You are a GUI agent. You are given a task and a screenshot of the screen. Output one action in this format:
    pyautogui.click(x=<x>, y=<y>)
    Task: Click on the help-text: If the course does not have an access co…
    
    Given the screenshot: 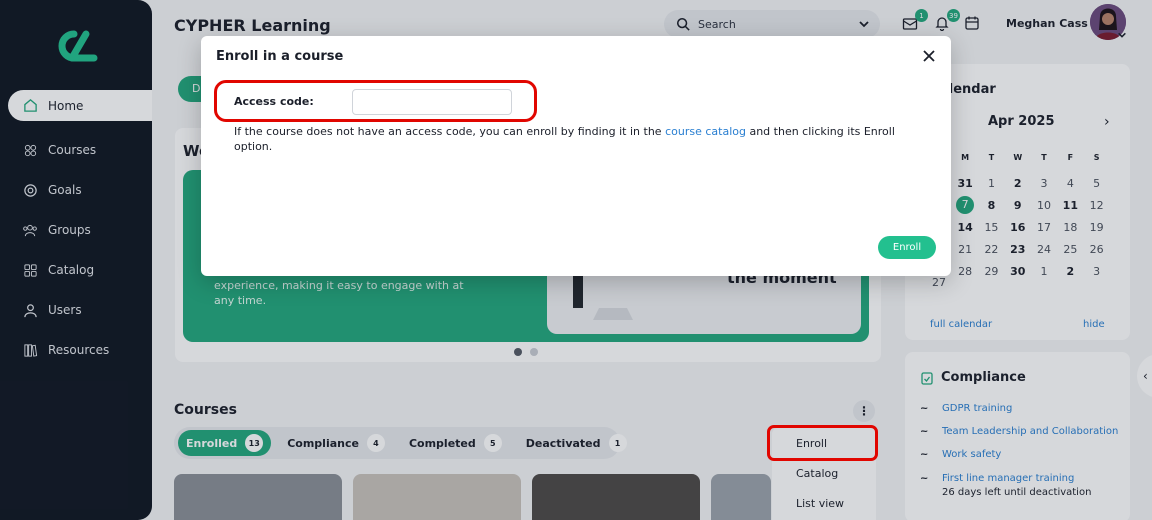 What is the action you would take?
    pyautogui.click(x=574, y=139)
    